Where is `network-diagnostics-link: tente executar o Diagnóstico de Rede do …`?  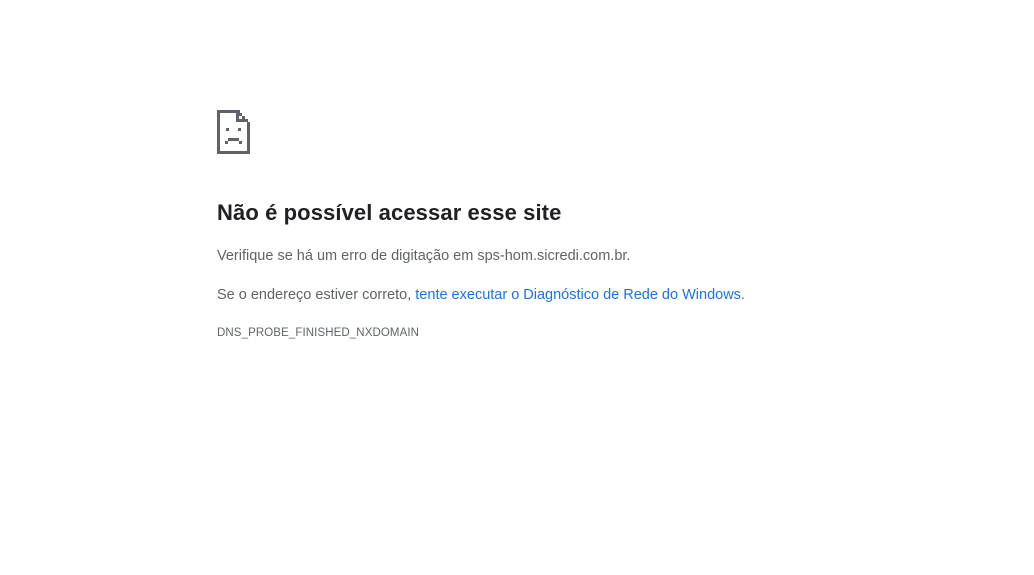 network-diagnostics-link: tente executar o Diagnóstico de Rede do … is located at coordinates (578, 295).